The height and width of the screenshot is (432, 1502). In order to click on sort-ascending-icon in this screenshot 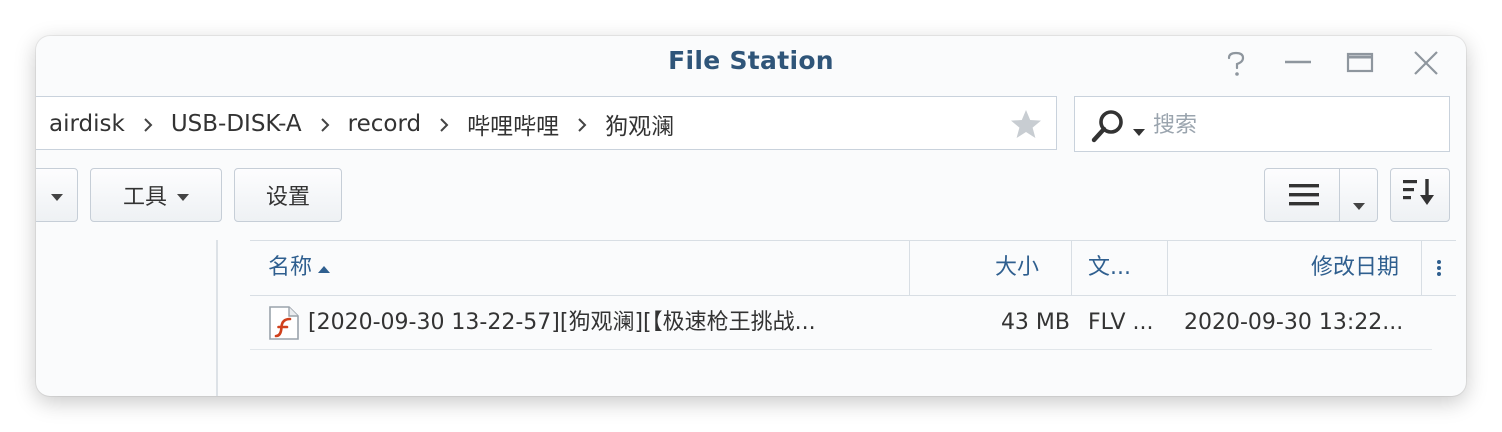, I will do `click(324, 268)`.